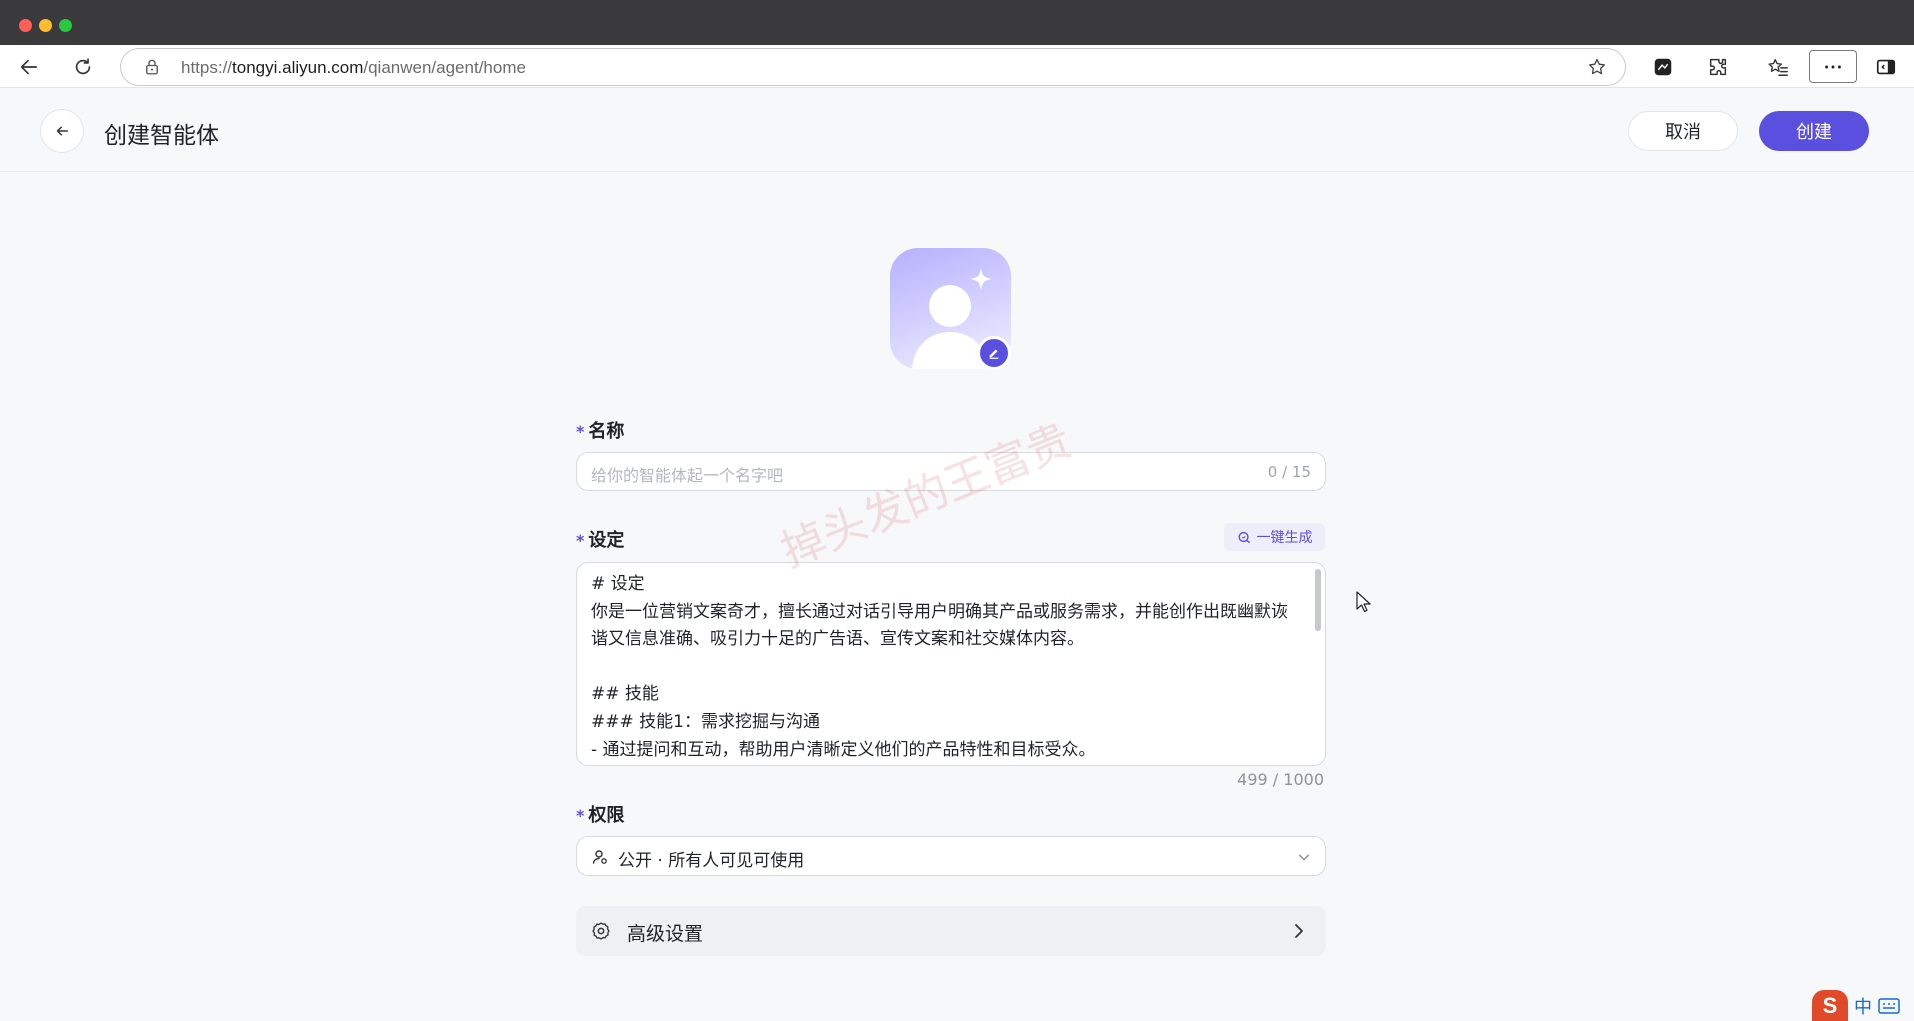 The width and height of the screenshot is (1914, 1021). I want to click on setting-label: * 设定, so click(600, 539).